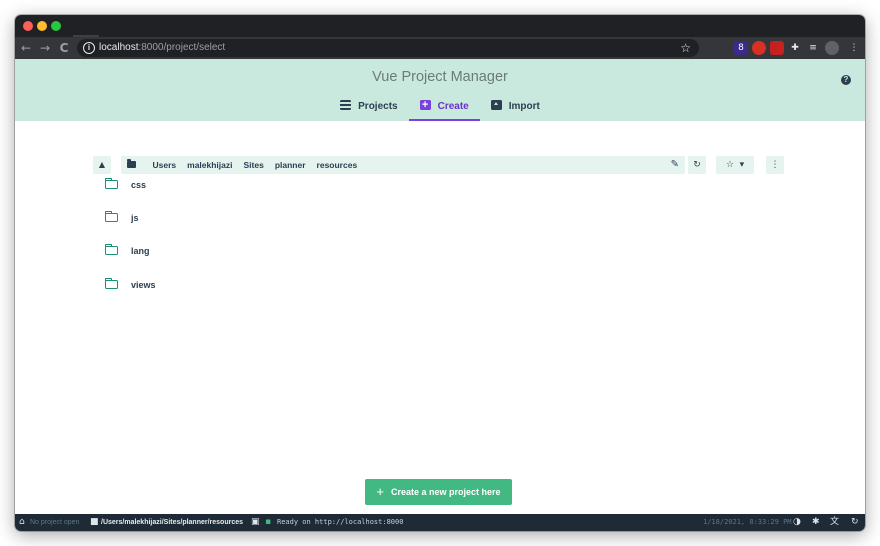  I want to click on page-title: Vue Project Manager, so click(440, 77).